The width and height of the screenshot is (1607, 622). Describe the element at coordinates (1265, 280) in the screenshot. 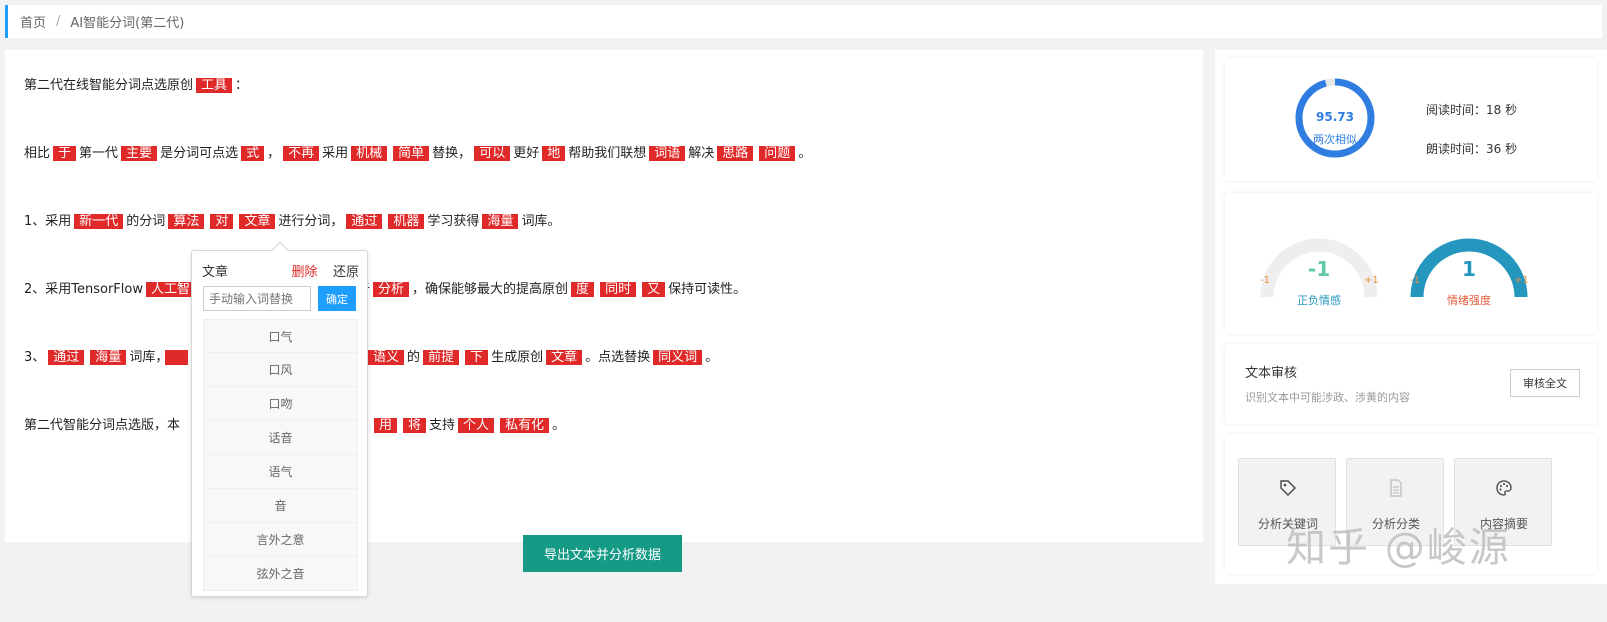

I see `sentiment-min: -1` at that location.